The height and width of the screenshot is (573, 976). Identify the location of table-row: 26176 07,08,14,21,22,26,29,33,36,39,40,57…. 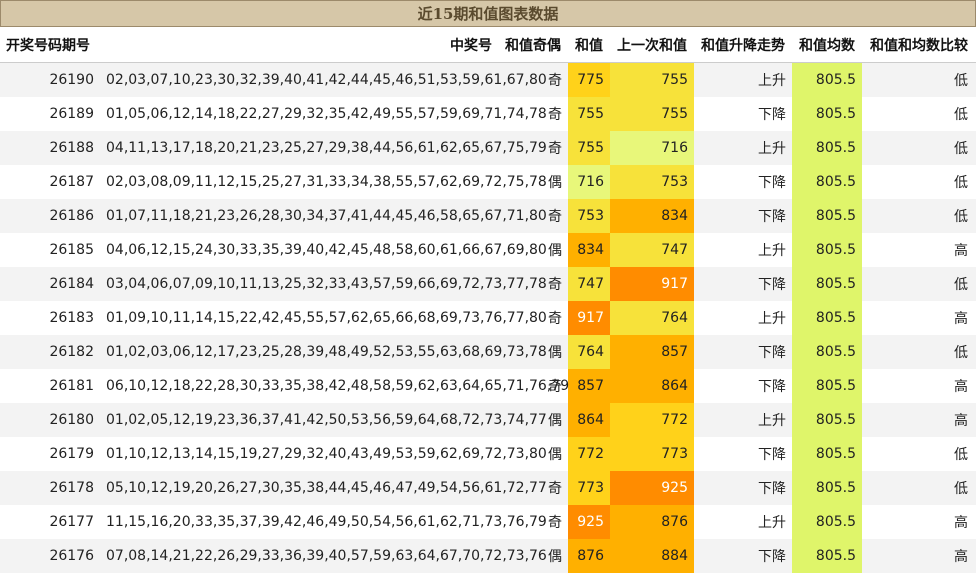
(488, 556).